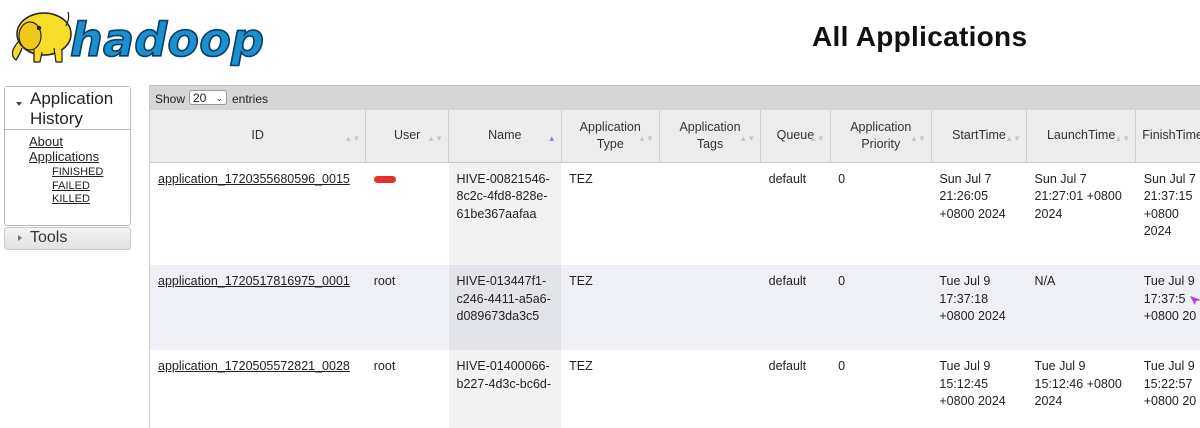 This screenshot has width=1200, height=428. I want to click on cell-user, so click(407, 213).